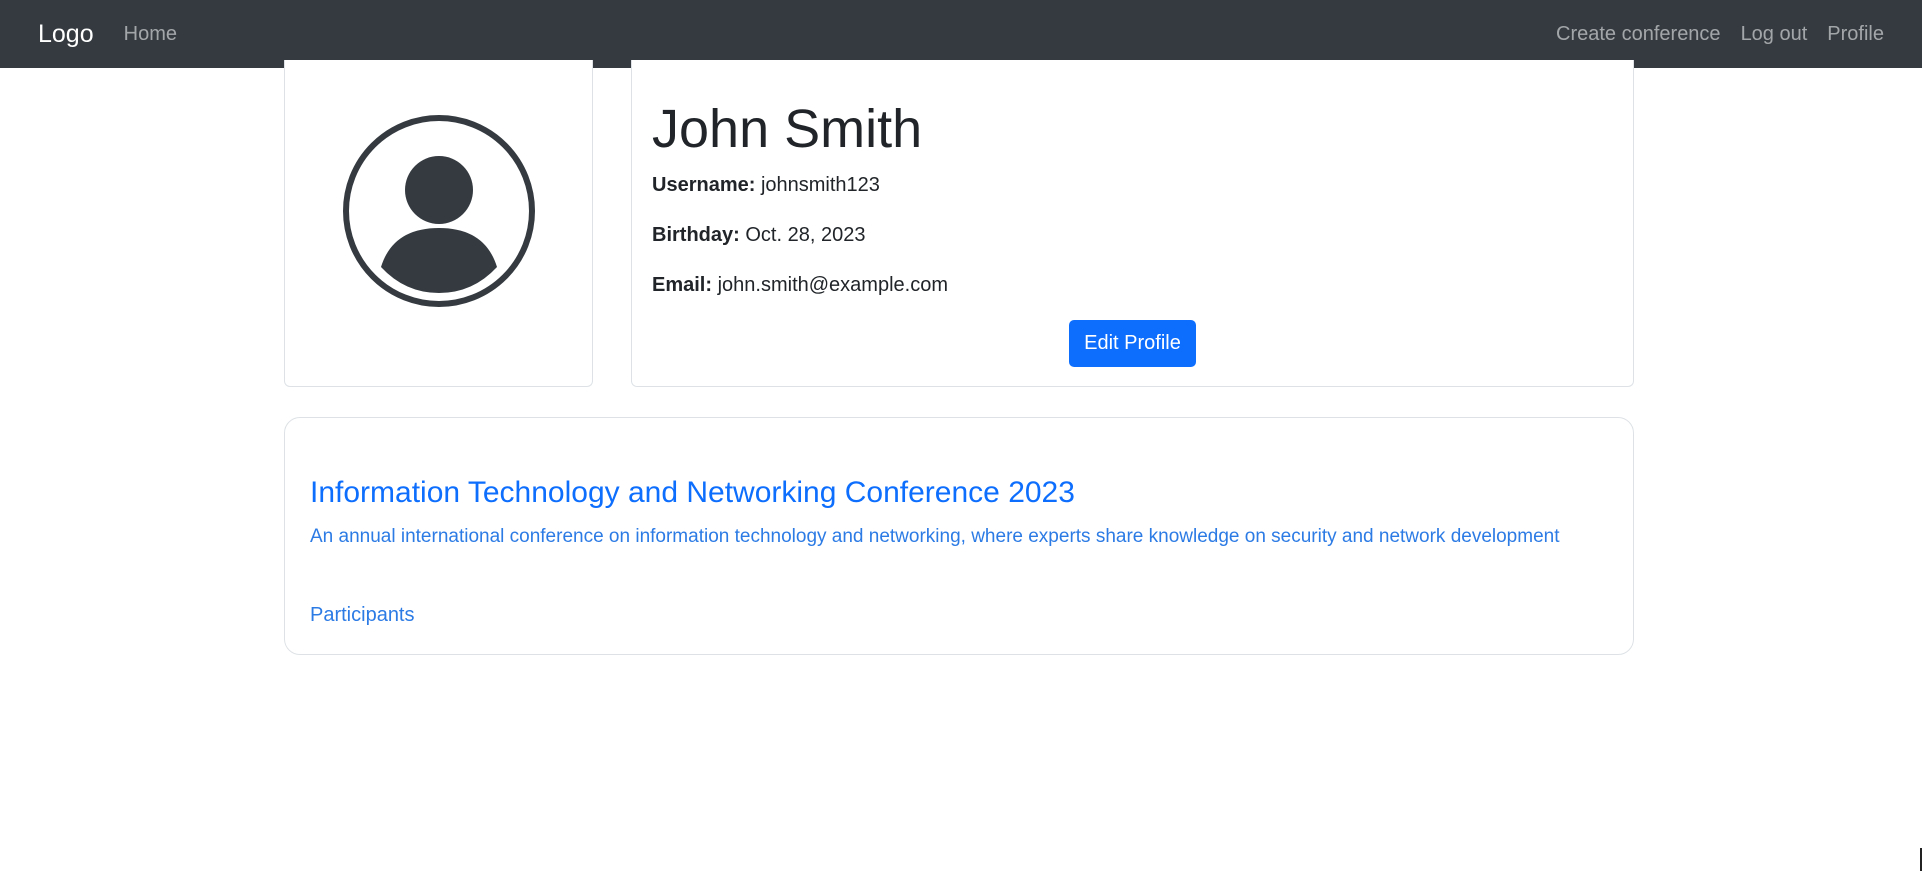 The height and width of the screenshot is (871, 1922). What do you see at coordinates (150, 34) in the screenshot?
I see `nav-home-link: Home` at bounding box center [150, 34].